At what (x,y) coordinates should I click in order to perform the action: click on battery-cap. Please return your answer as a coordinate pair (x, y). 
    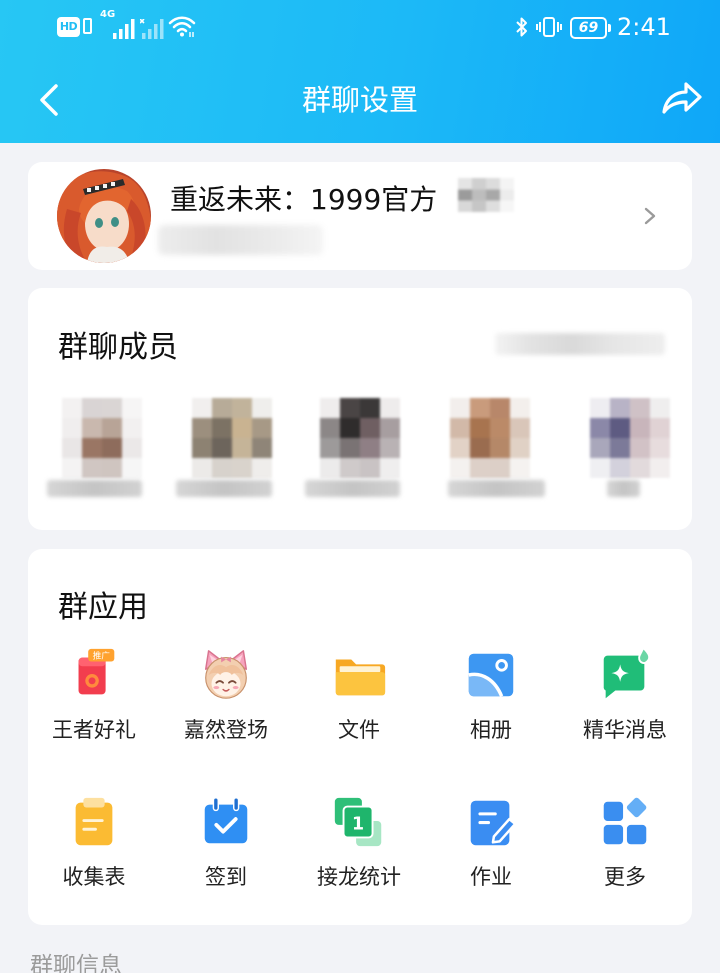
    Looking at the image, I should click on (609, 28).